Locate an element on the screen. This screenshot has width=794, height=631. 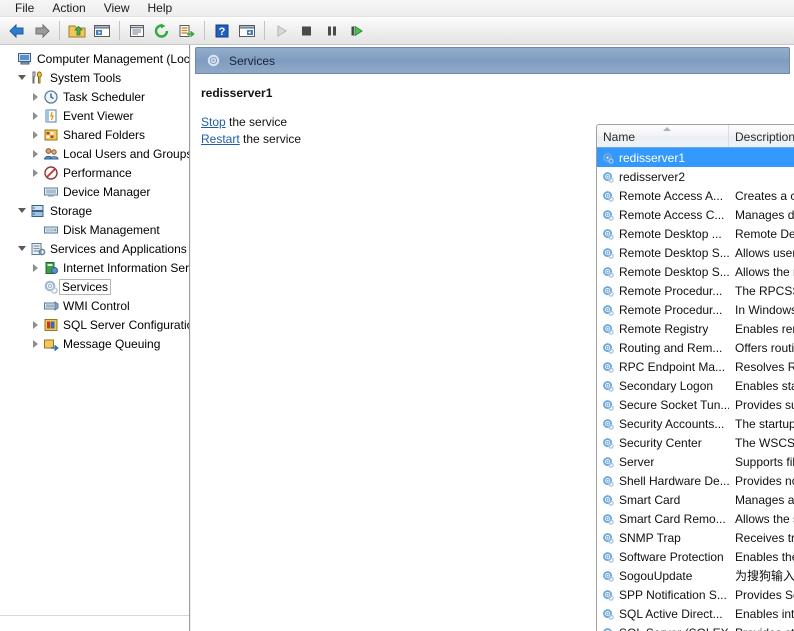
back-button is located at coordinates (17, 31).